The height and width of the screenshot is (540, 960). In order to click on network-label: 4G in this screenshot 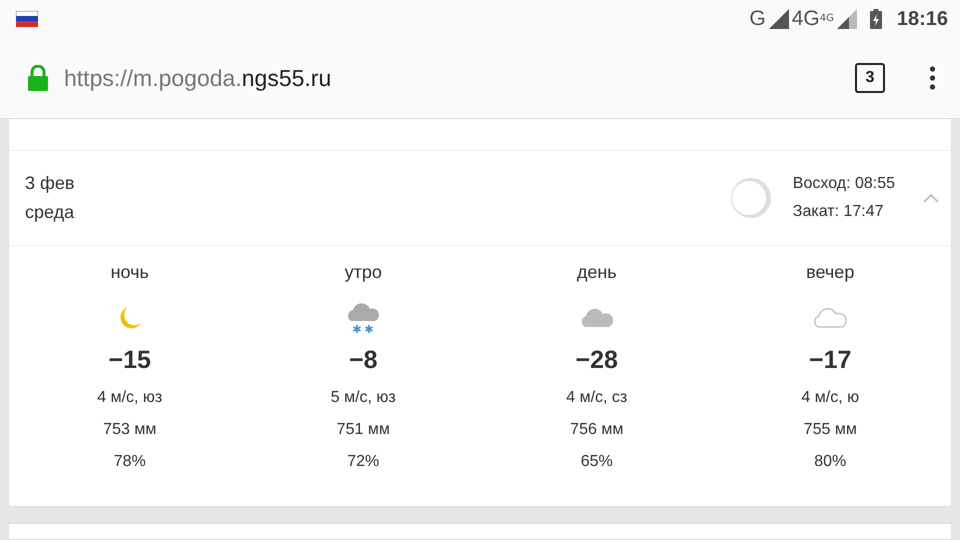, I will do `click(806, 19)`.